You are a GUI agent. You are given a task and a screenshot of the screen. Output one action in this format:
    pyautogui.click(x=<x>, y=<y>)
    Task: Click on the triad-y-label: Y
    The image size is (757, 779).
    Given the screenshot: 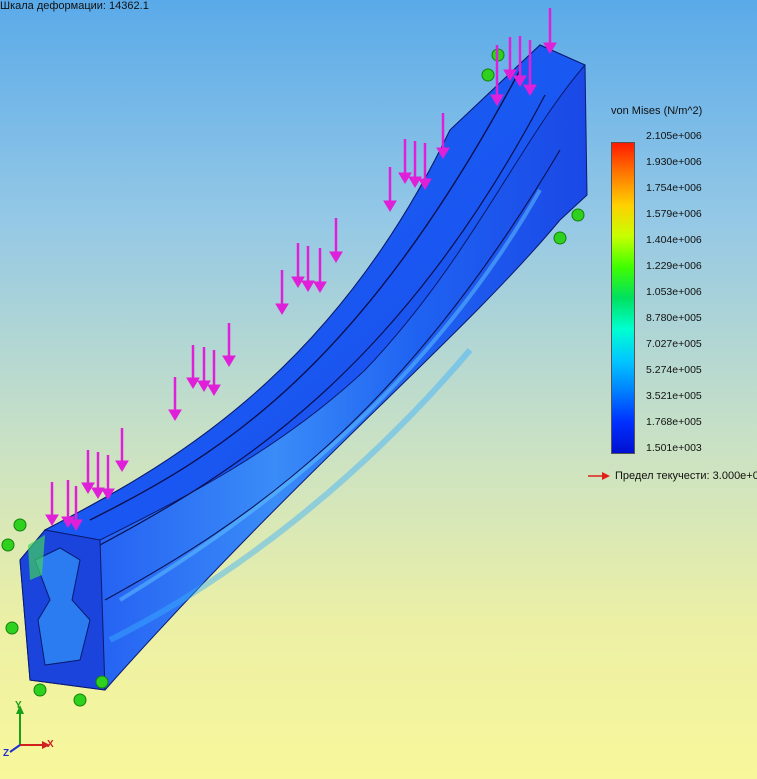 What is the action you would take?
    pyautogui.click(x=18, y=705)
    